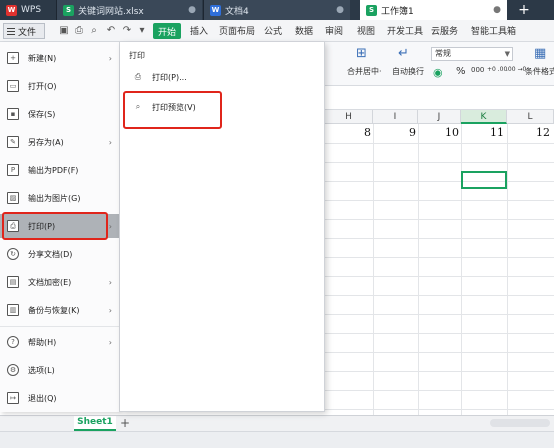  What do you see at coordinates (167, 31) in the screenshot?
I see `ribbon-tab-start: 开始` at bounding box center [167, 31].